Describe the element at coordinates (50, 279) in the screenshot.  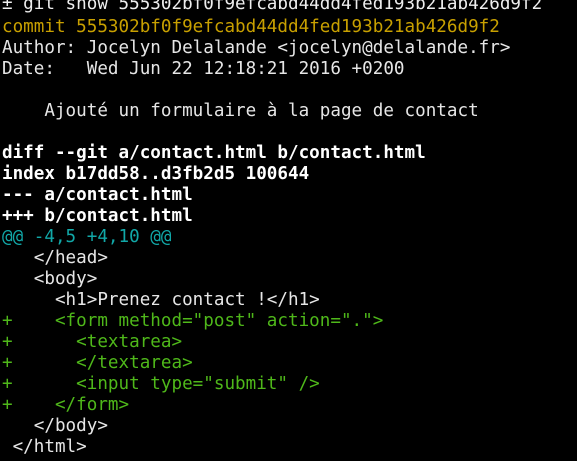
I see `diff-context-line: <body>` at that location.